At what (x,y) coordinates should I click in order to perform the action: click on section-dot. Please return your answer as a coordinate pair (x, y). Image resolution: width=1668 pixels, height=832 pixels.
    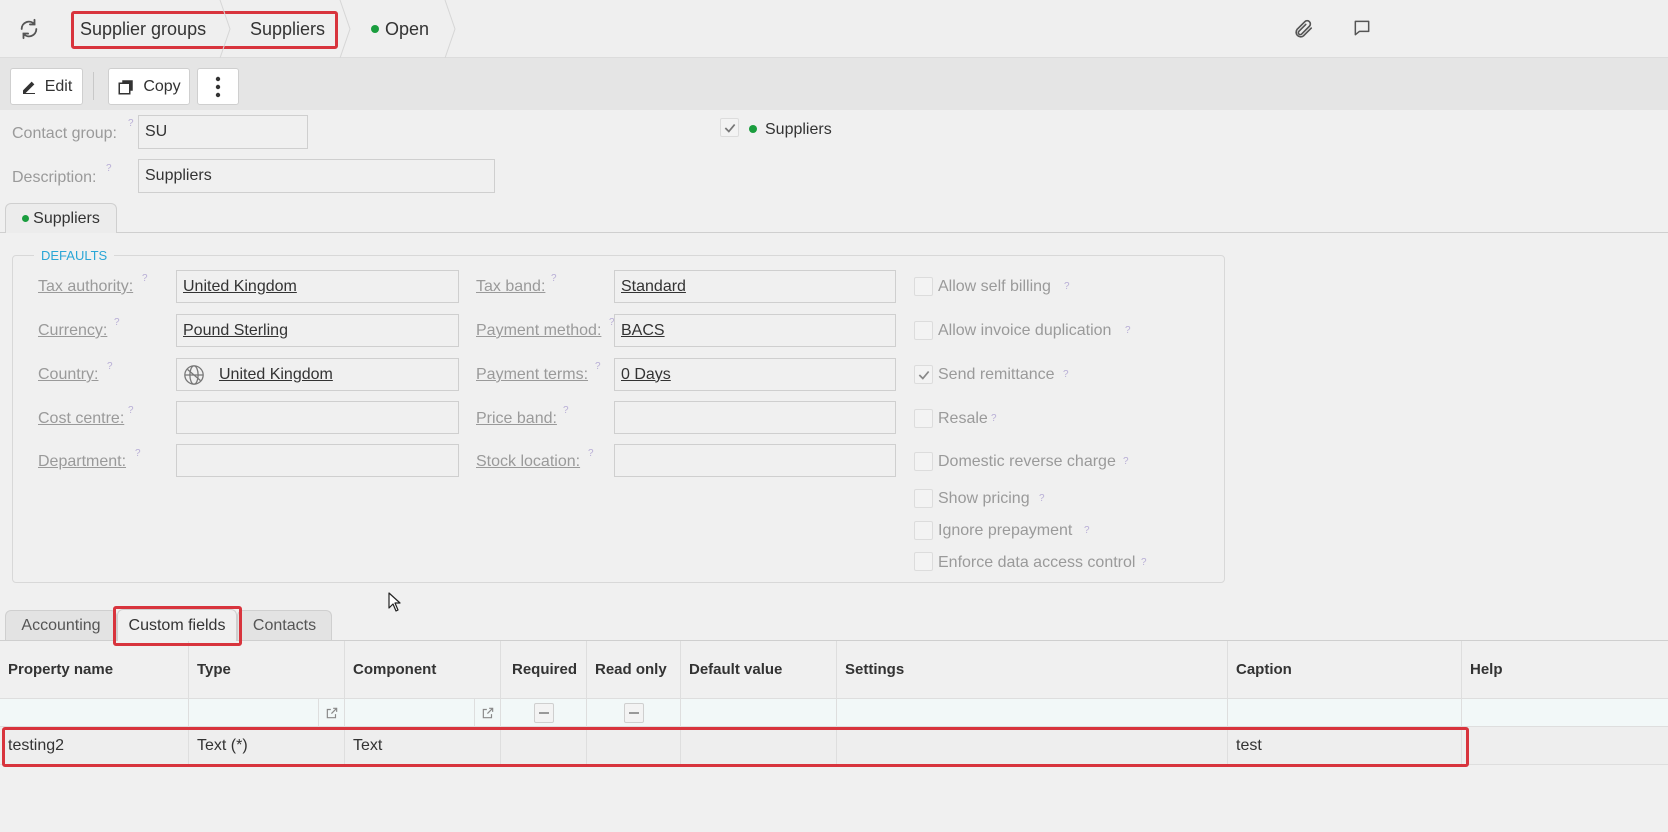
    Looking at the image, I should click on (26, 218).